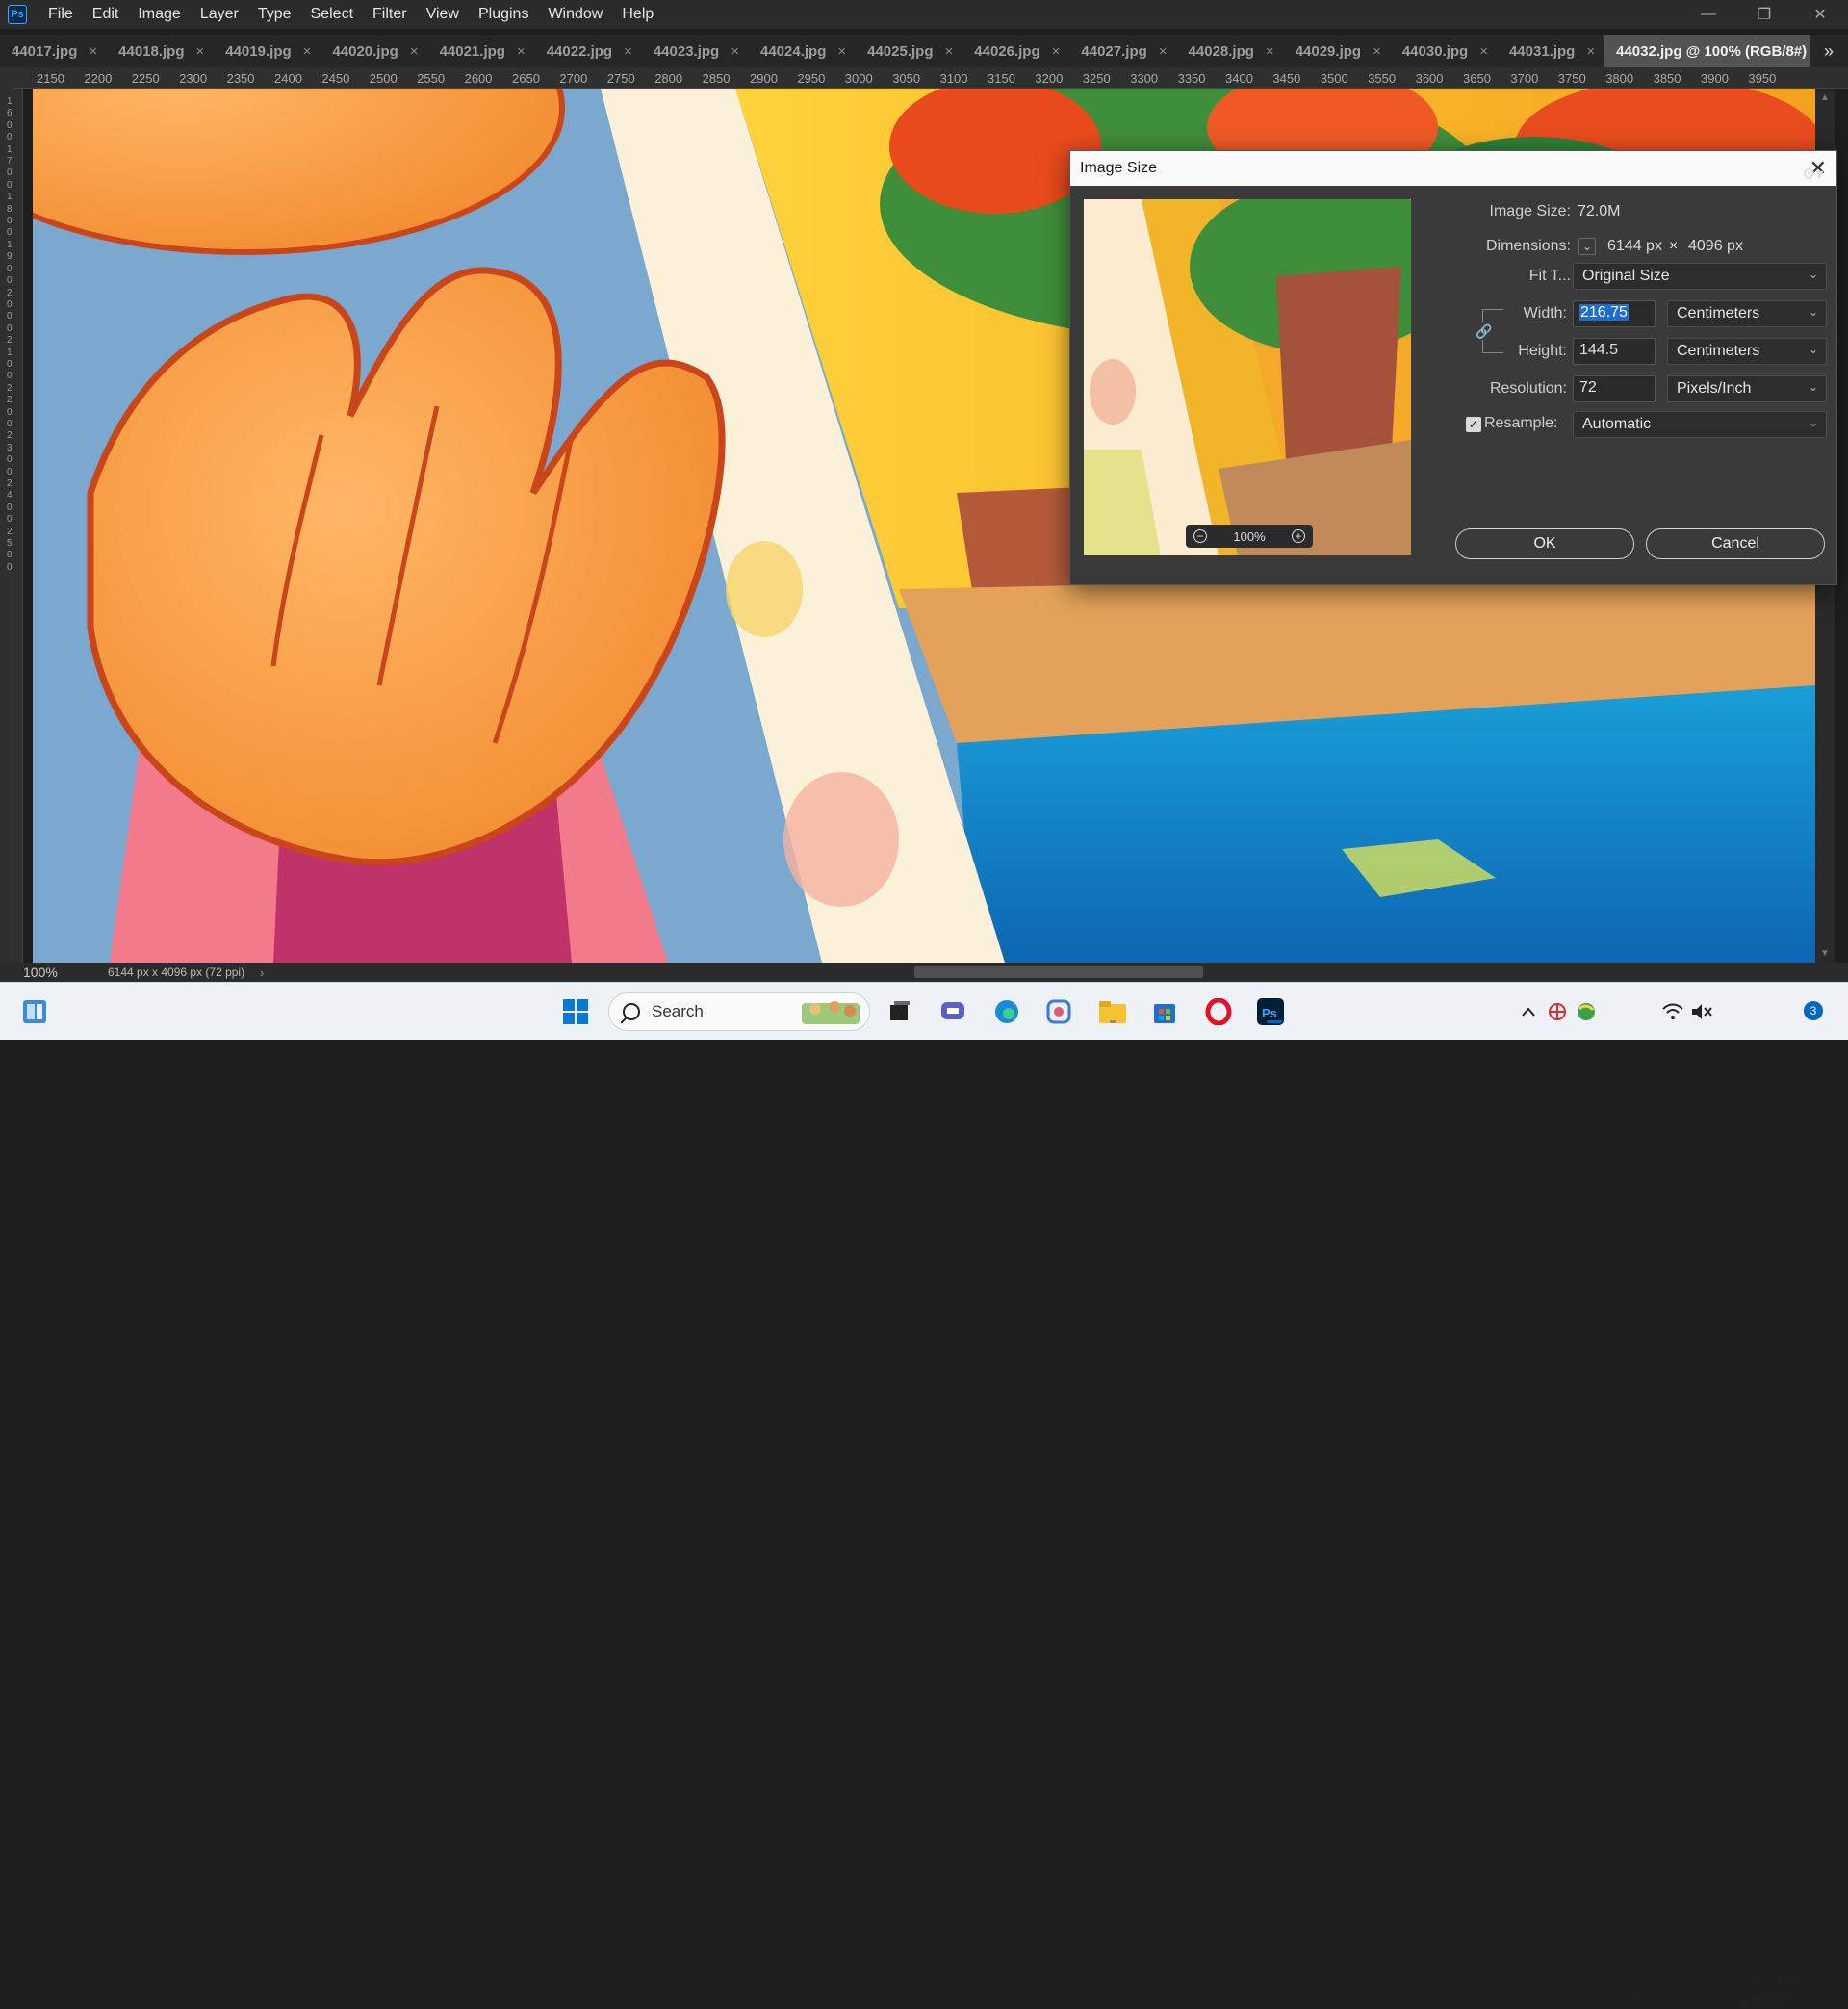 The height and width of the screenshot is (2009, 1848). What do you see at coordinates (1614, 351) in the screenshot?
I see `height-input: 144.5` at bounding box center [1614, 351].